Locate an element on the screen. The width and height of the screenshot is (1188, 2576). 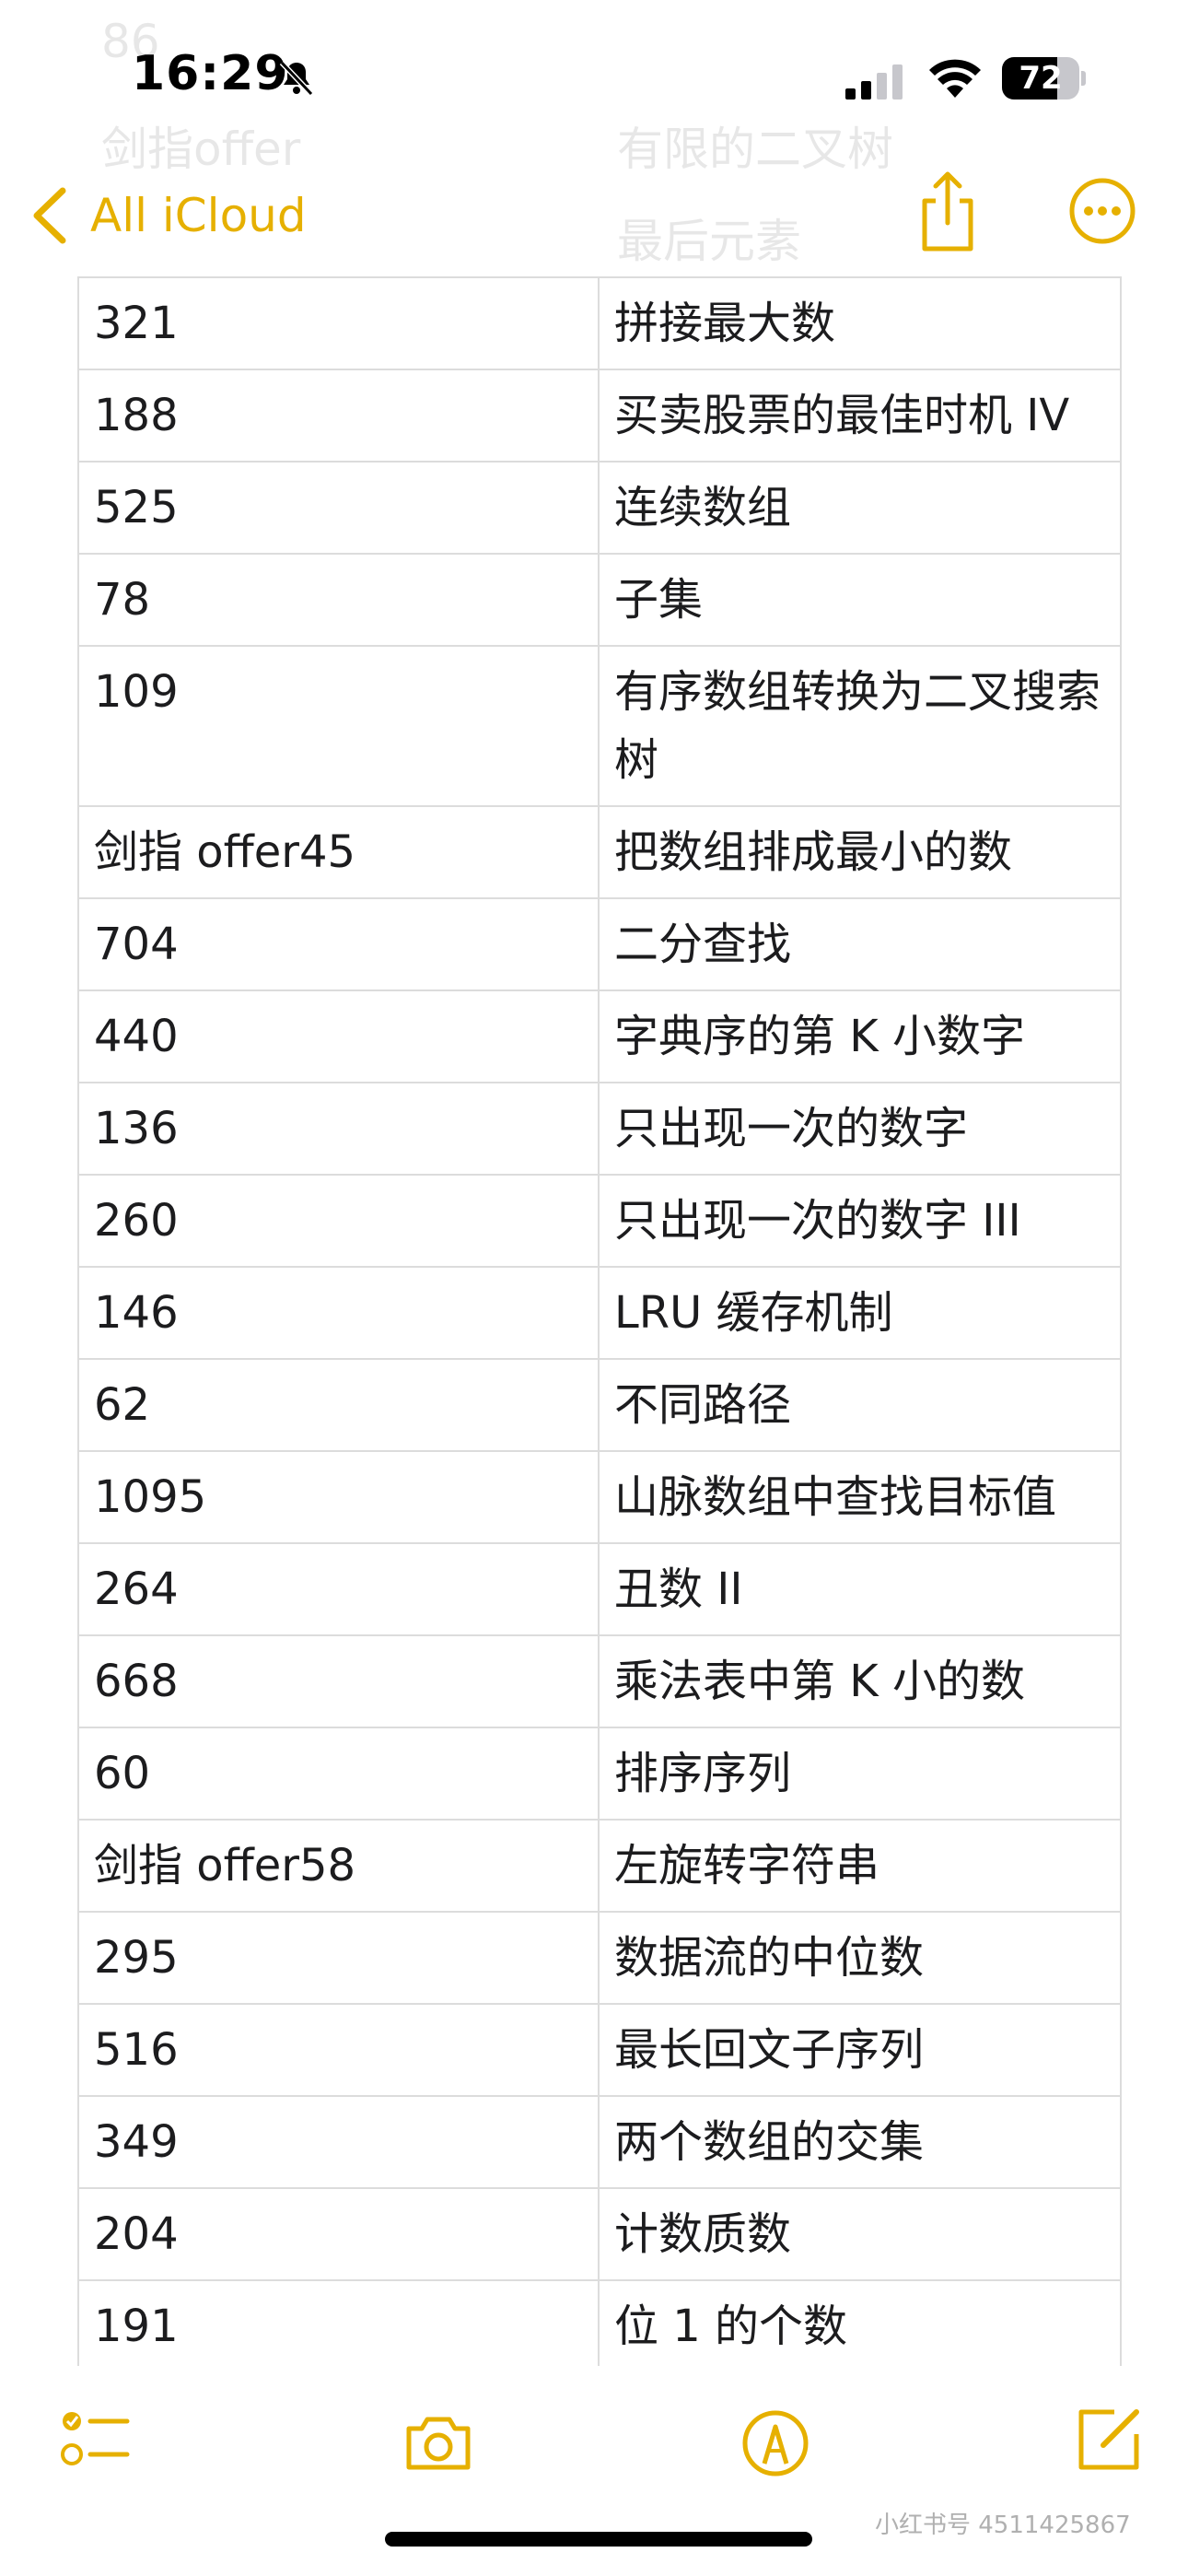
silent-bell-icon is located at coordinates (296, 78).